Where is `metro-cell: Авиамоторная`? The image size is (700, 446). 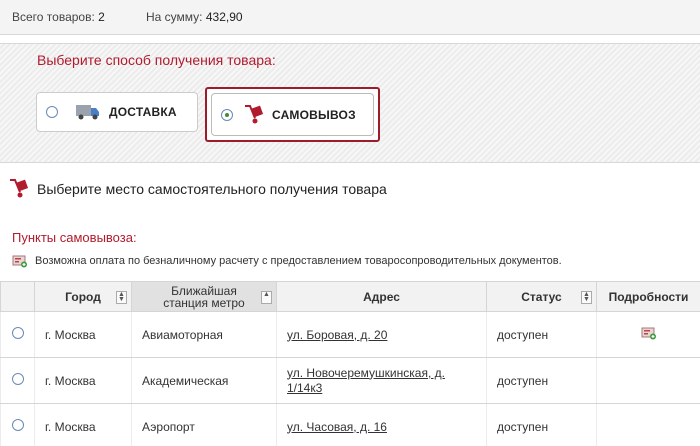
metro-cell: Авиамоторная is located at coordinates (204, 334).